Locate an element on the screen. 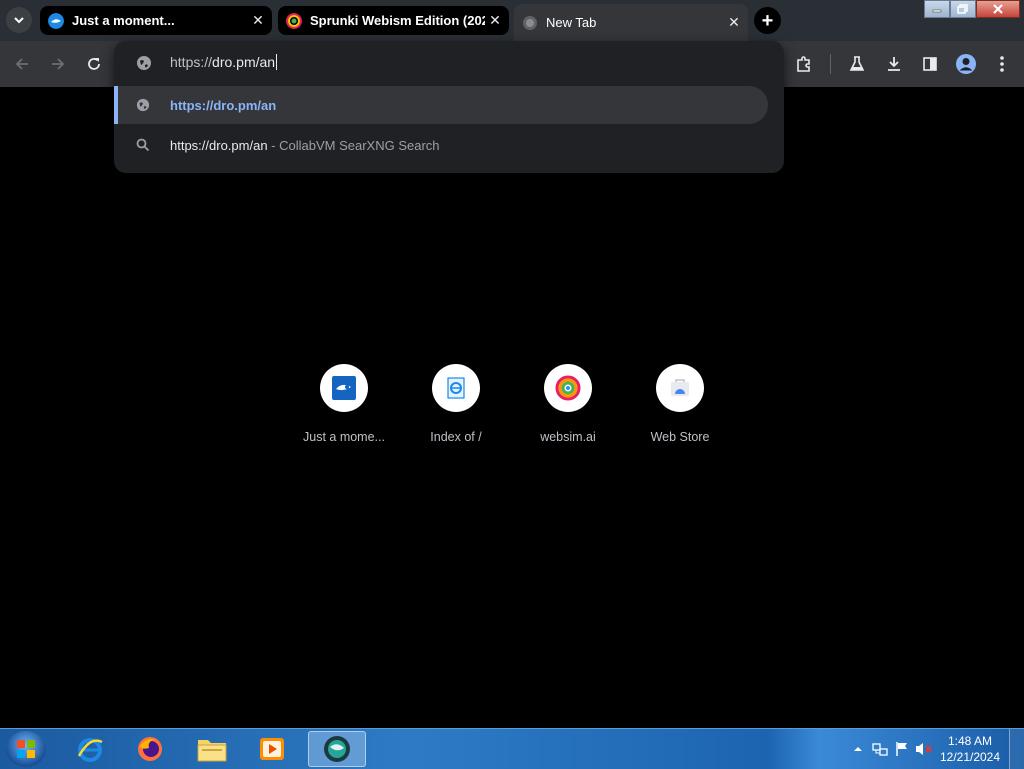 The image size is (1024, 769). suggestion-description: - CollabVM SearXNG Search is located at coordinates (353, 145).